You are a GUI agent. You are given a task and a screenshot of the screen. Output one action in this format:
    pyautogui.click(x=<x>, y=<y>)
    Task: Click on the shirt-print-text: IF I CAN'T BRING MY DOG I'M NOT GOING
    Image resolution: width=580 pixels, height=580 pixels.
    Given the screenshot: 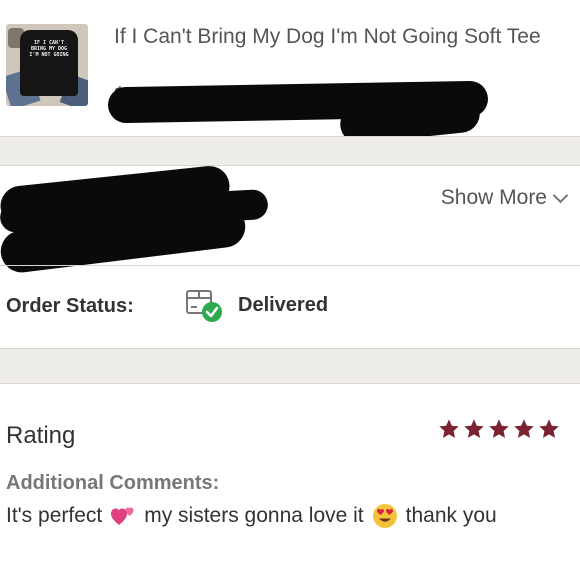 What is the action you would take?
    pyautogui.click(x=49, y=49)
    